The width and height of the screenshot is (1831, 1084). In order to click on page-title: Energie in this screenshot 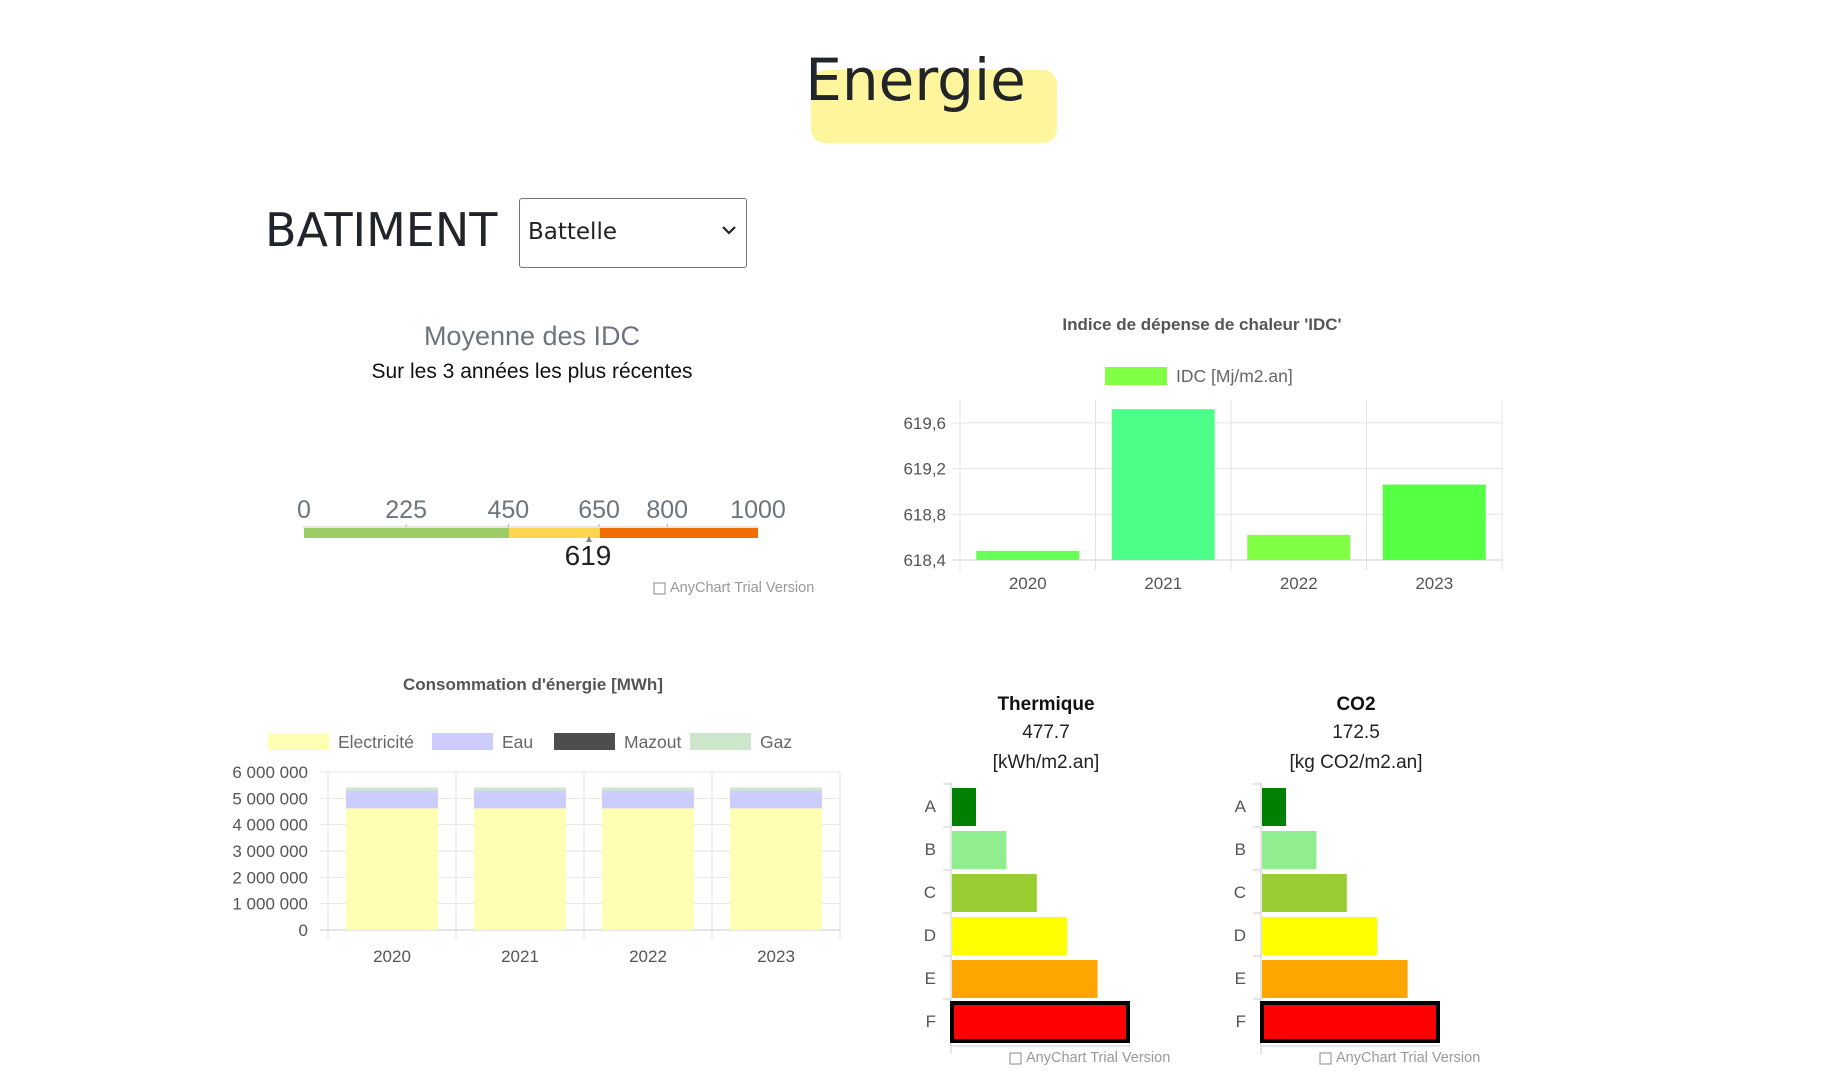, I will do `click(915, 80)`.